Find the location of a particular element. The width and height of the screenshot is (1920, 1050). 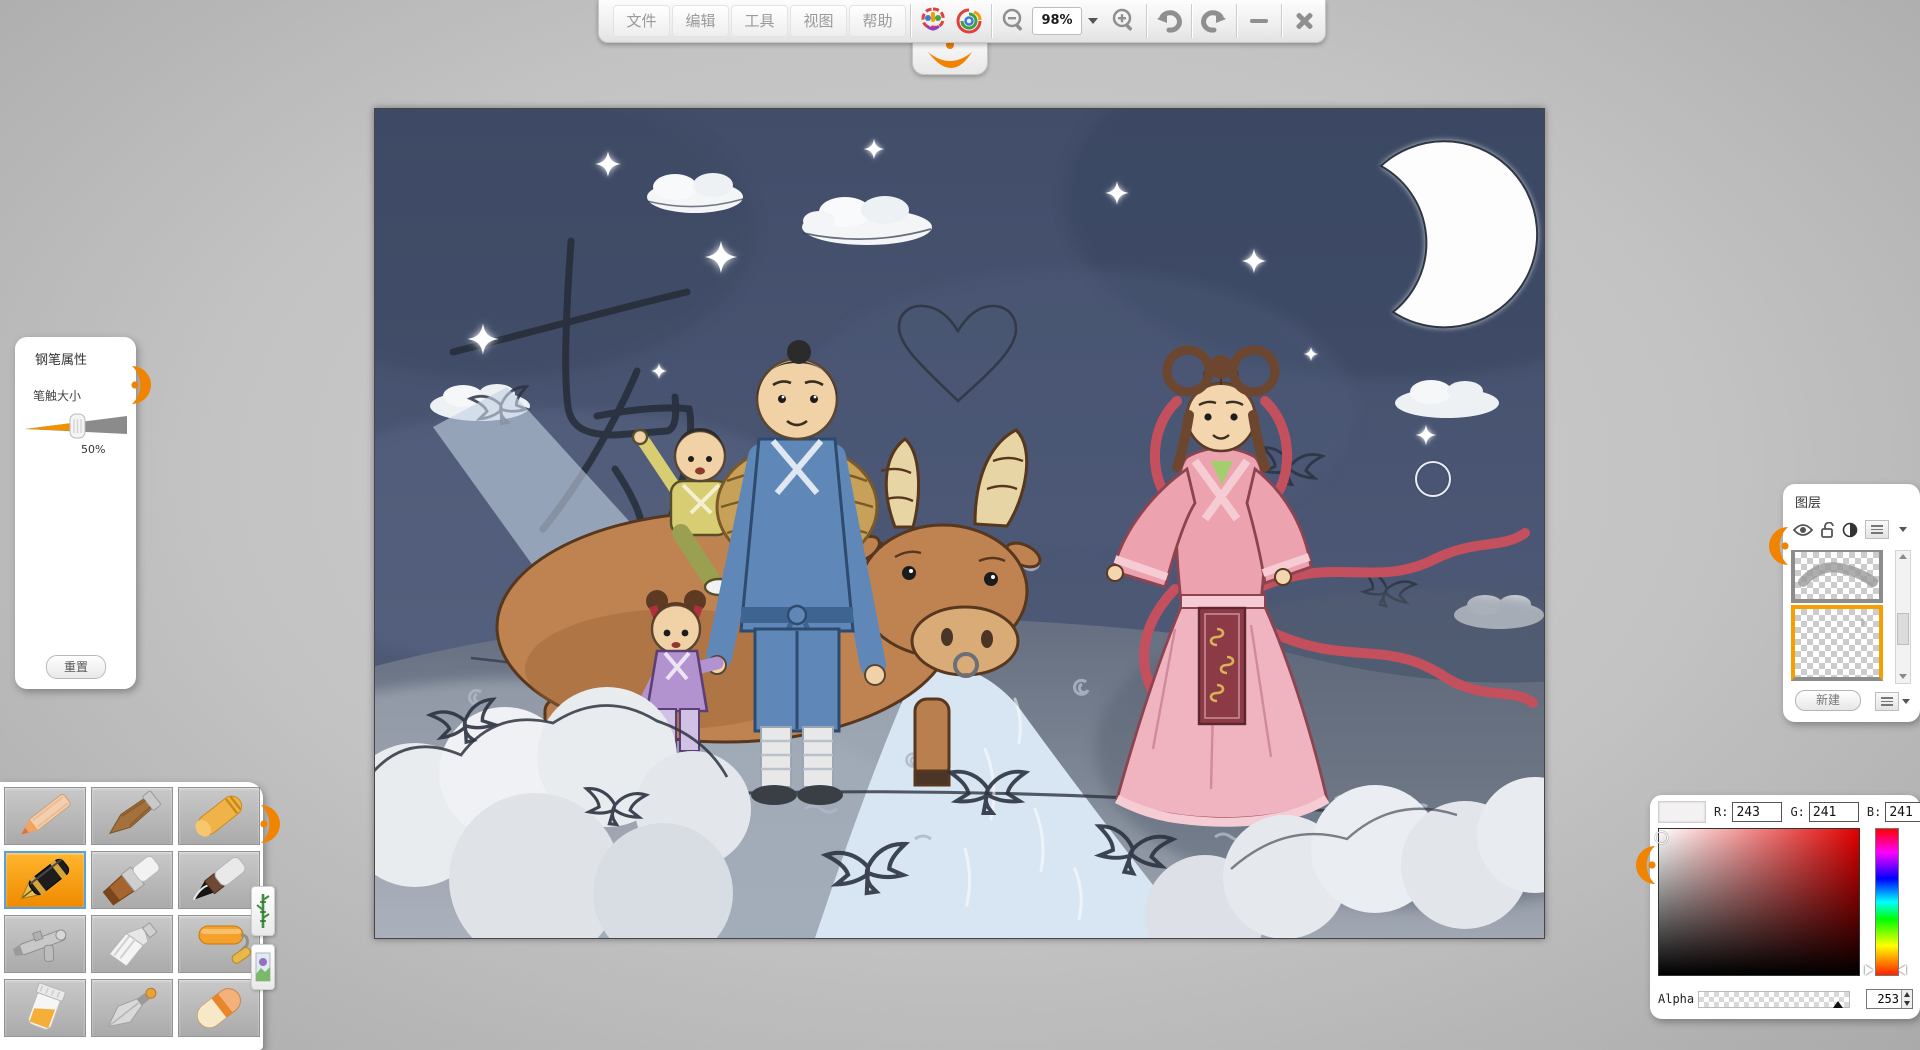

layers-options-menu-icon is located at coordinates (1887, 701).